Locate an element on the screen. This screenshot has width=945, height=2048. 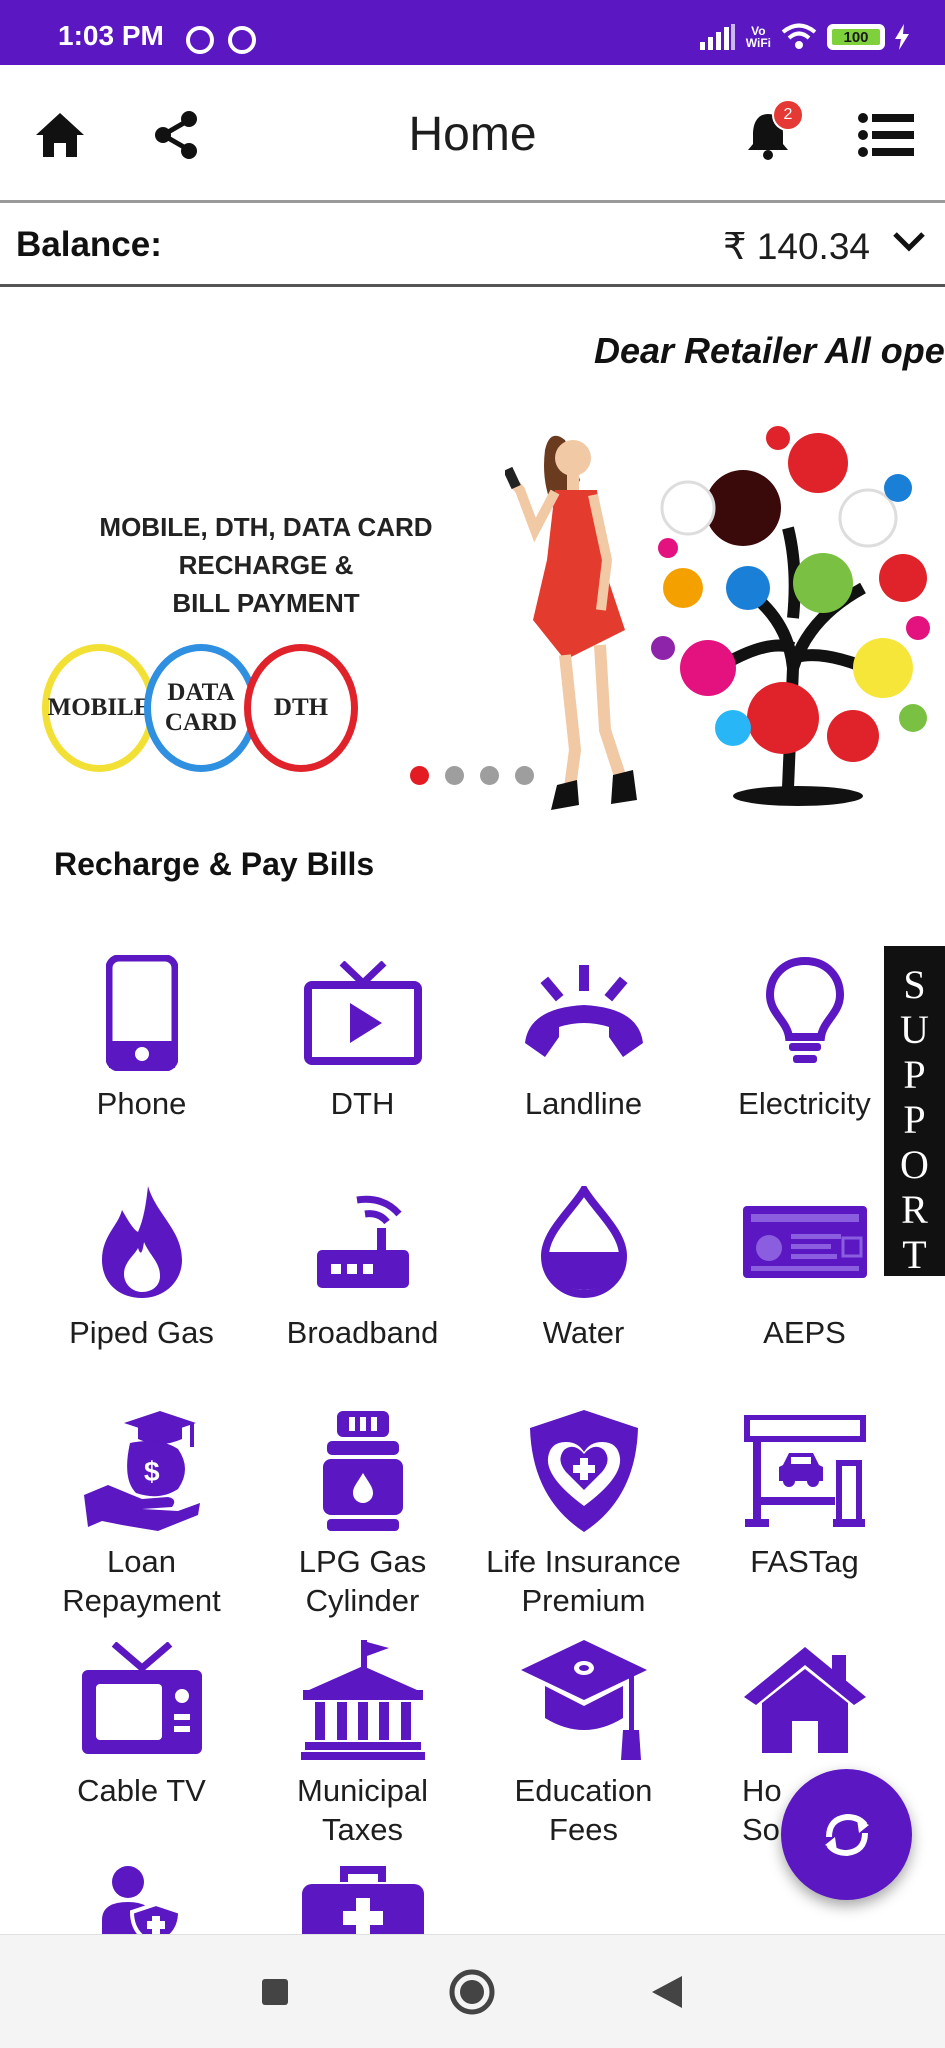
battery-icon: 100 is located at coordinates (856, 37).